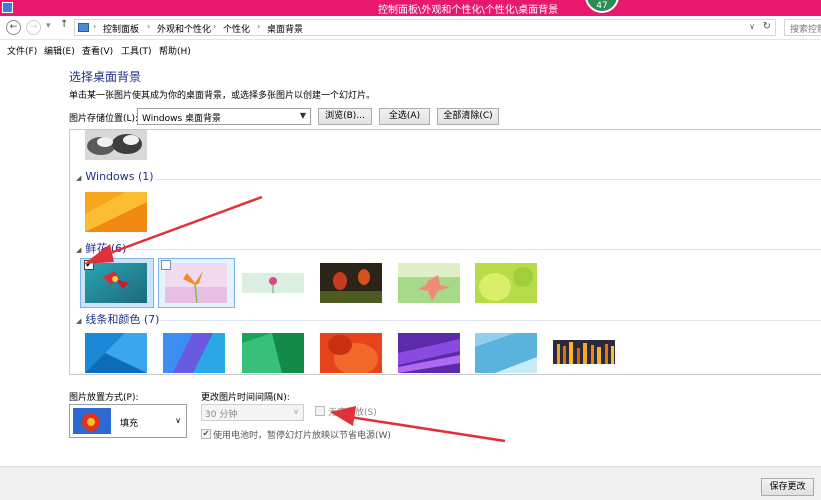  I want to click on clear-all-button: 全部清除(C), so click(468, 116).